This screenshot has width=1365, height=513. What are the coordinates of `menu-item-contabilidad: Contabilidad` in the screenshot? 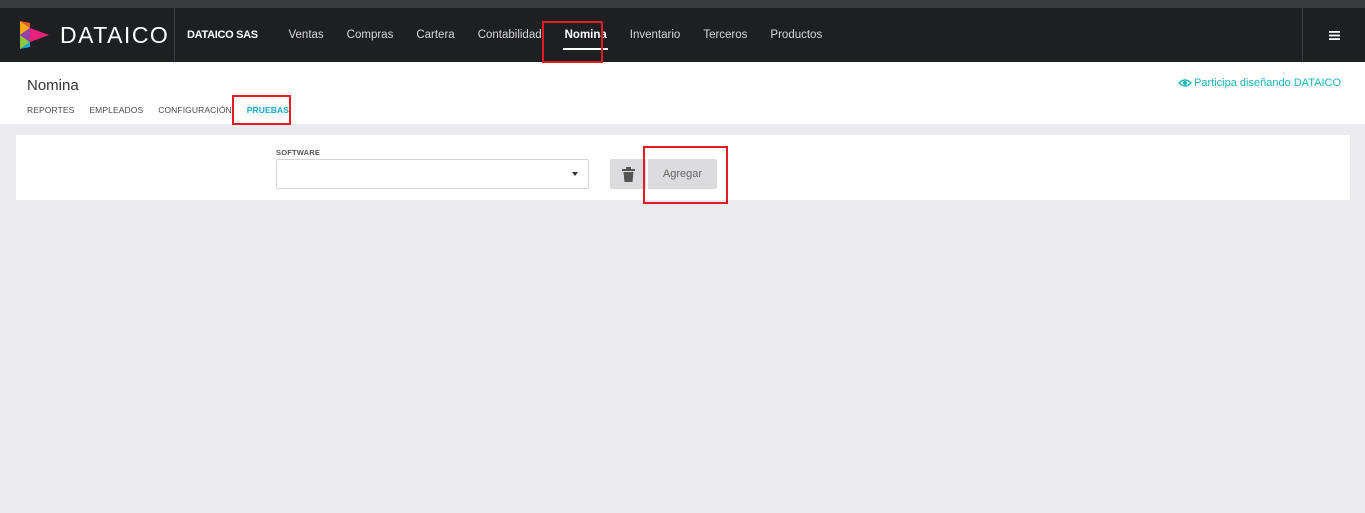 It's located at (509, 35).